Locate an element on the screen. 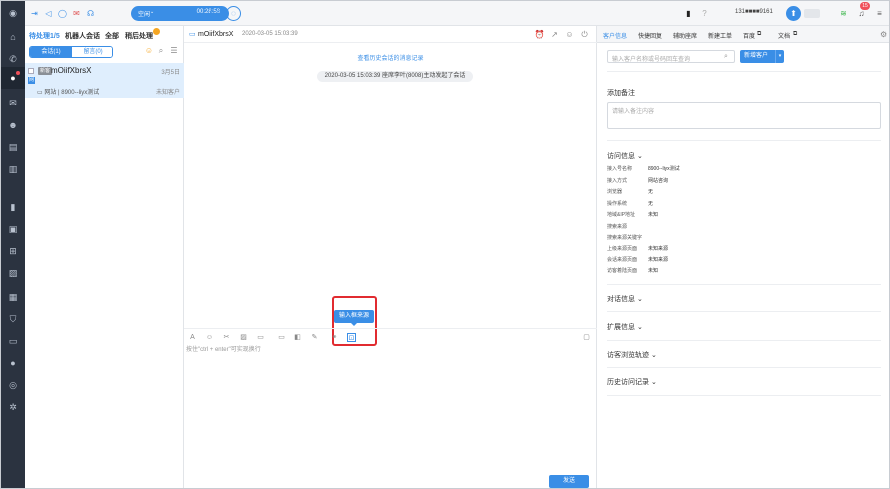  right-tabs: 客户信息 快捷回复 辅助座席 新建工单 百度 ⧉ 文档 ⧉ ⚙ is located at coordinates (743, 34).